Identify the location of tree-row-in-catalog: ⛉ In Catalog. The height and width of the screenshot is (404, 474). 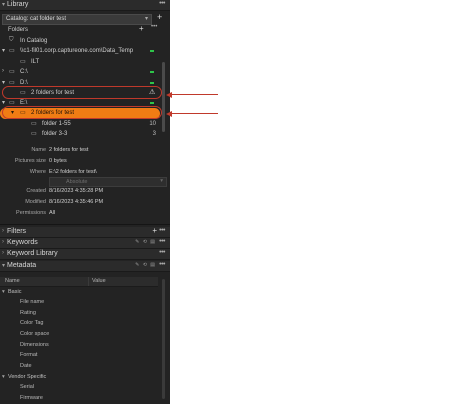
(83, 41).